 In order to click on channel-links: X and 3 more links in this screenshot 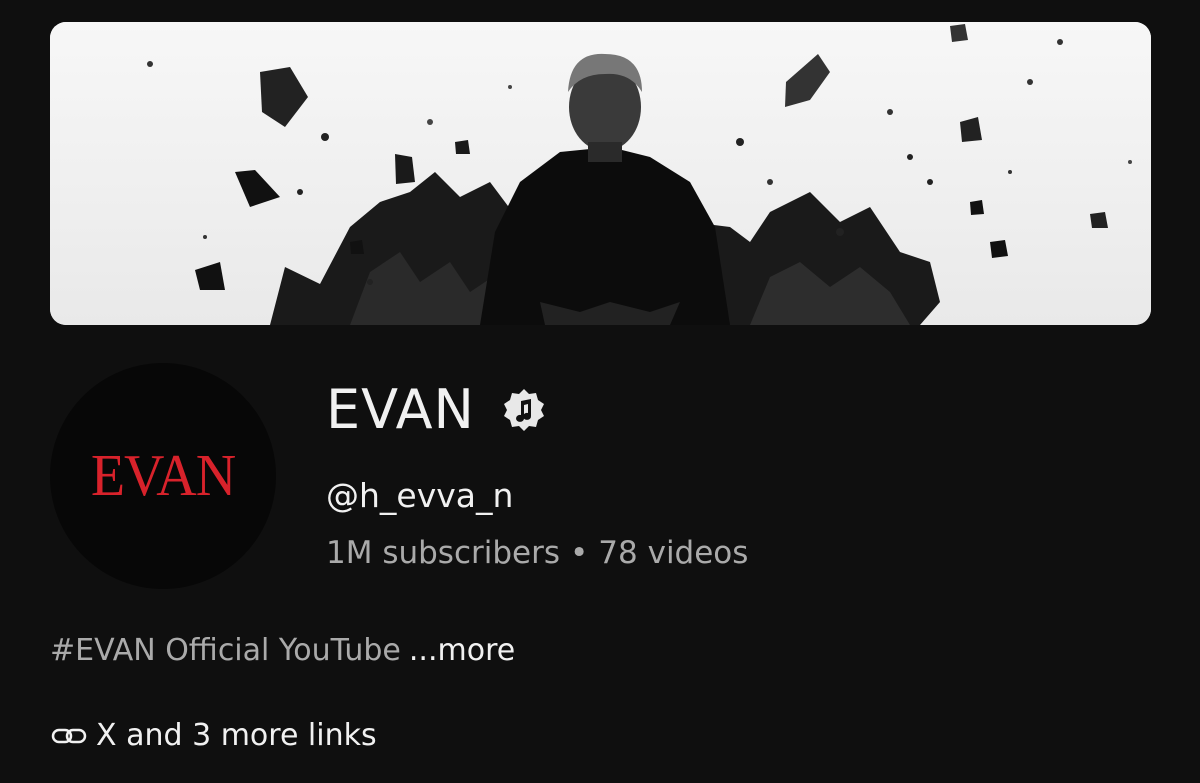, I will do `click(213, 735)`.